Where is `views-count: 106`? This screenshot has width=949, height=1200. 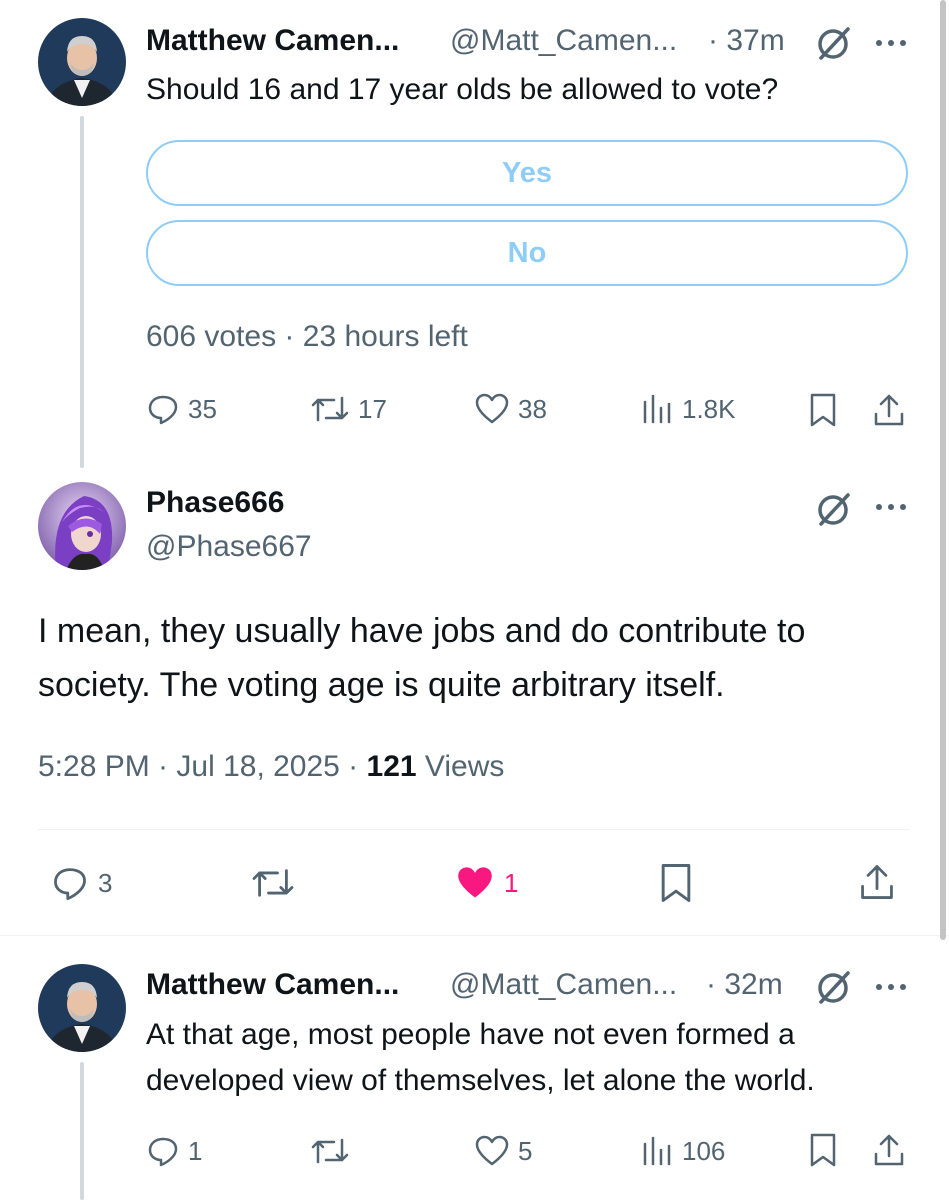 views-count: 106 is located at coordinates (704, 1150).